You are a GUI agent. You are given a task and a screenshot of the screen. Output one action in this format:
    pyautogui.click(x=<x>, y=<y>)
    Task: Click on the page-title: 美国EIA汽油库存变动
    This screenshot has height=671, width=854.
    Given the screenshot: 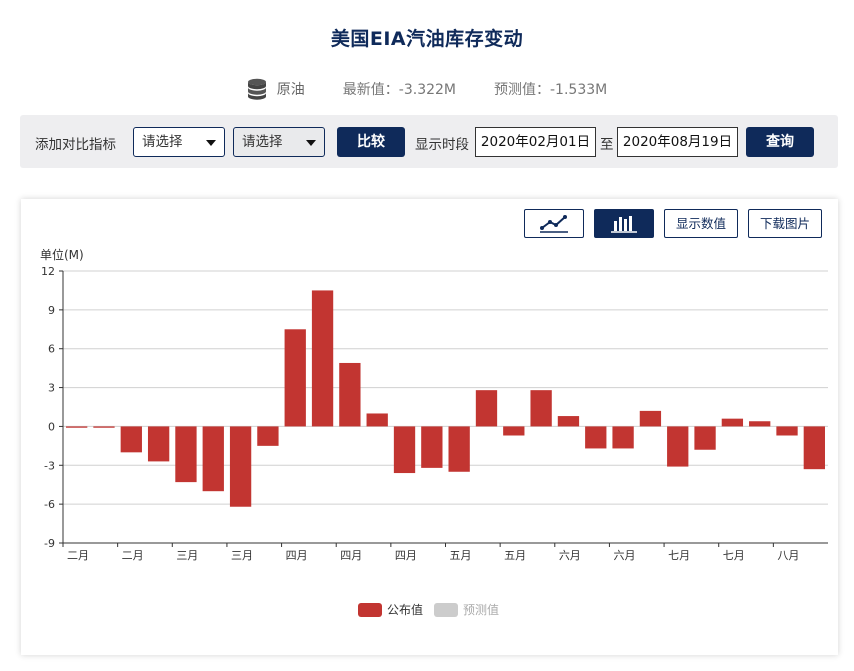 What is the action you would take?
    pyautogui.click(x=427, y=39)
    